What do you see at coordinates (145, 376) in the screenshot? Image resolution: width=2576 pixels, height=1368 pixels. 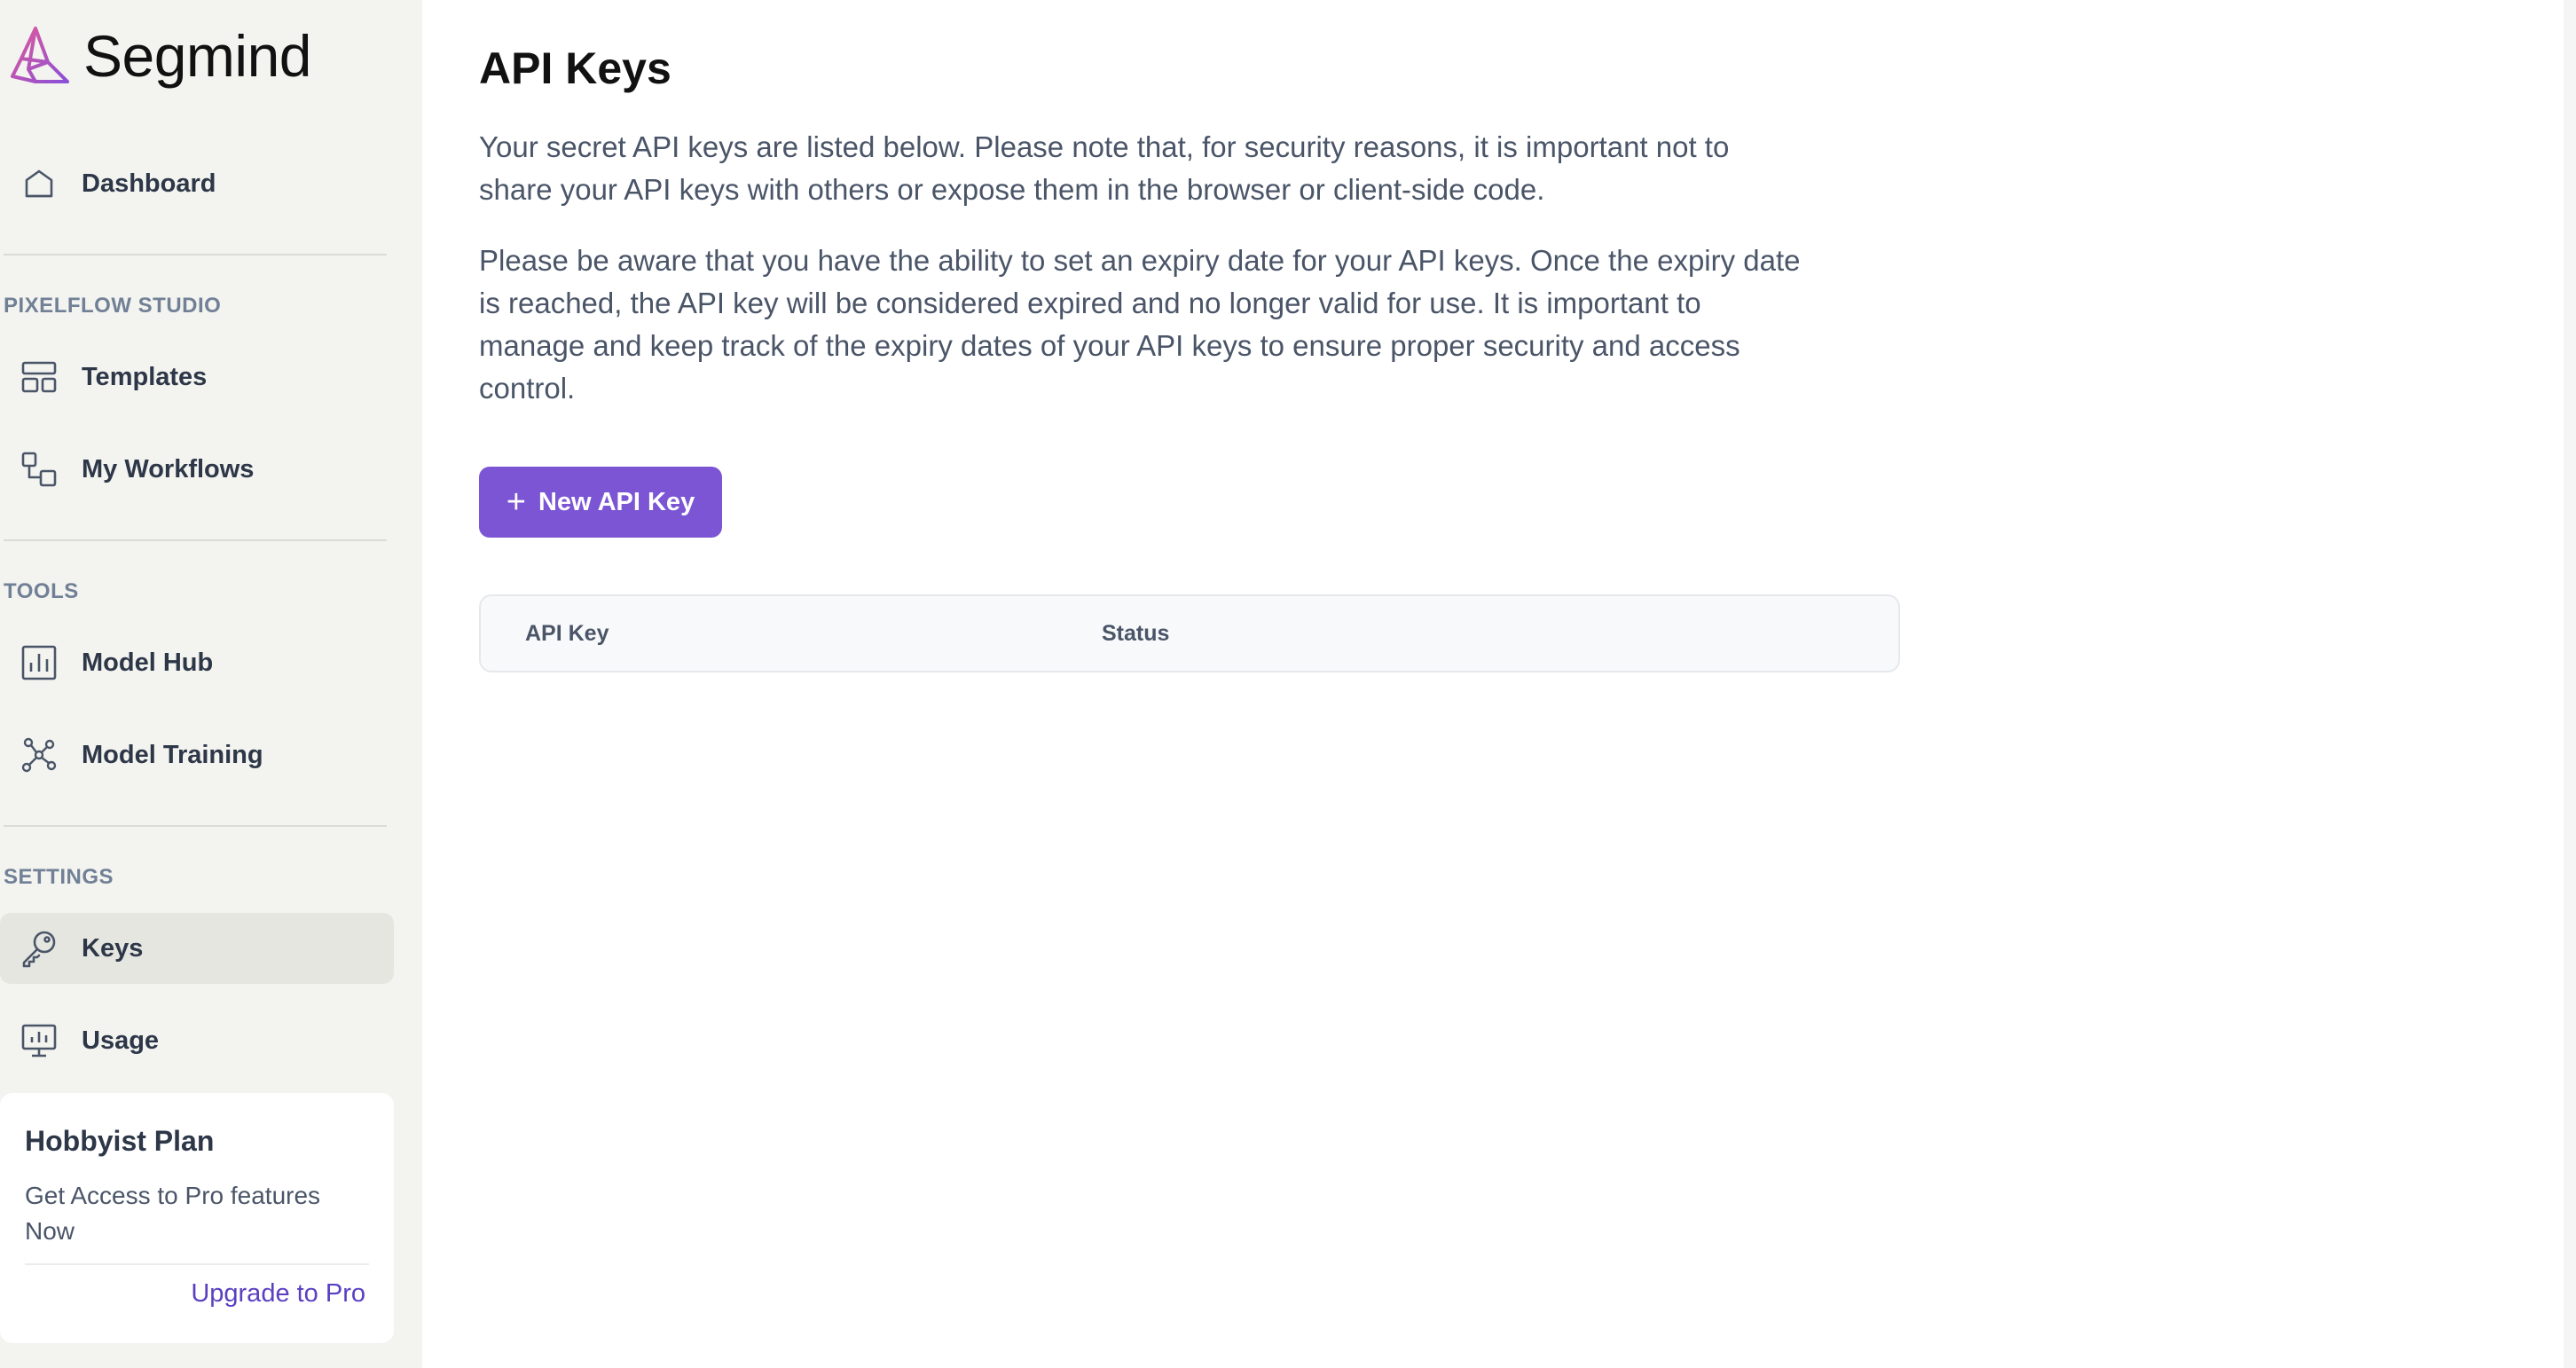 I see `sidebar-item-label: Templates` at bounding box center [145, 376].